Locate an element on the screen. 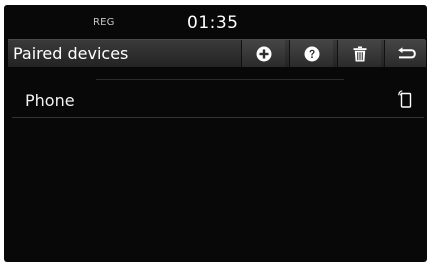 The image size is (433, 267). plus-circle-icon is located at coordinates (263, 53).